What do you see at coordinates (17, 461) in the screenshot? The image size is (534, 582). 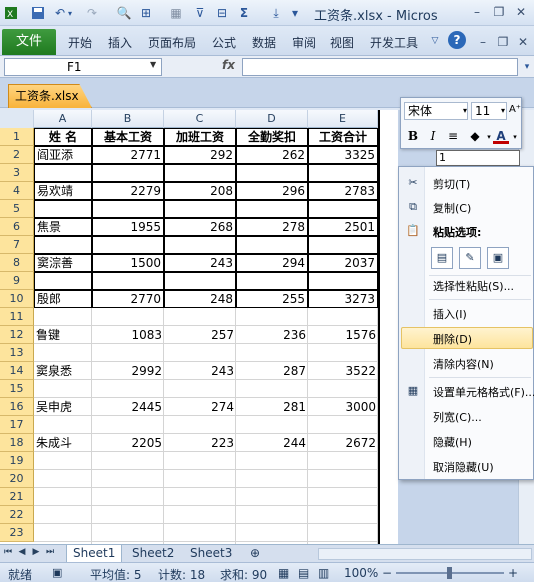 I see `row-header: 19` at bounding box center [17, 461].